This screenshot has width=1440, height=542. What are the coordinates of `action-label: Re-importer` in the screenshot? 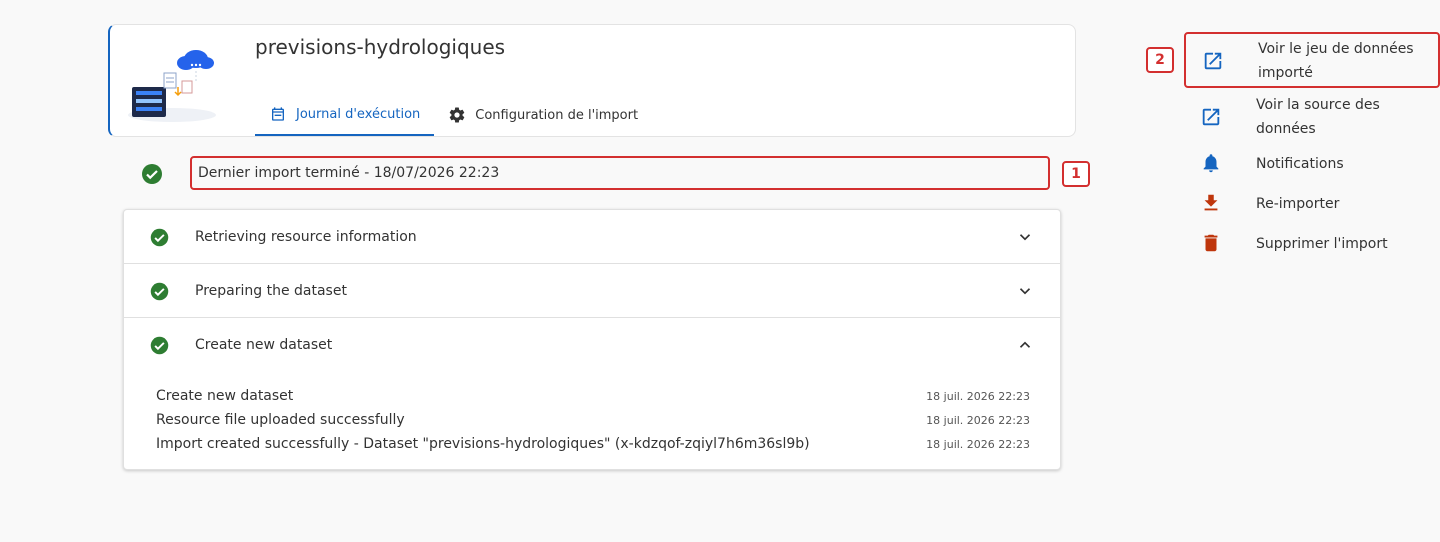 It's located at (1298, 204).